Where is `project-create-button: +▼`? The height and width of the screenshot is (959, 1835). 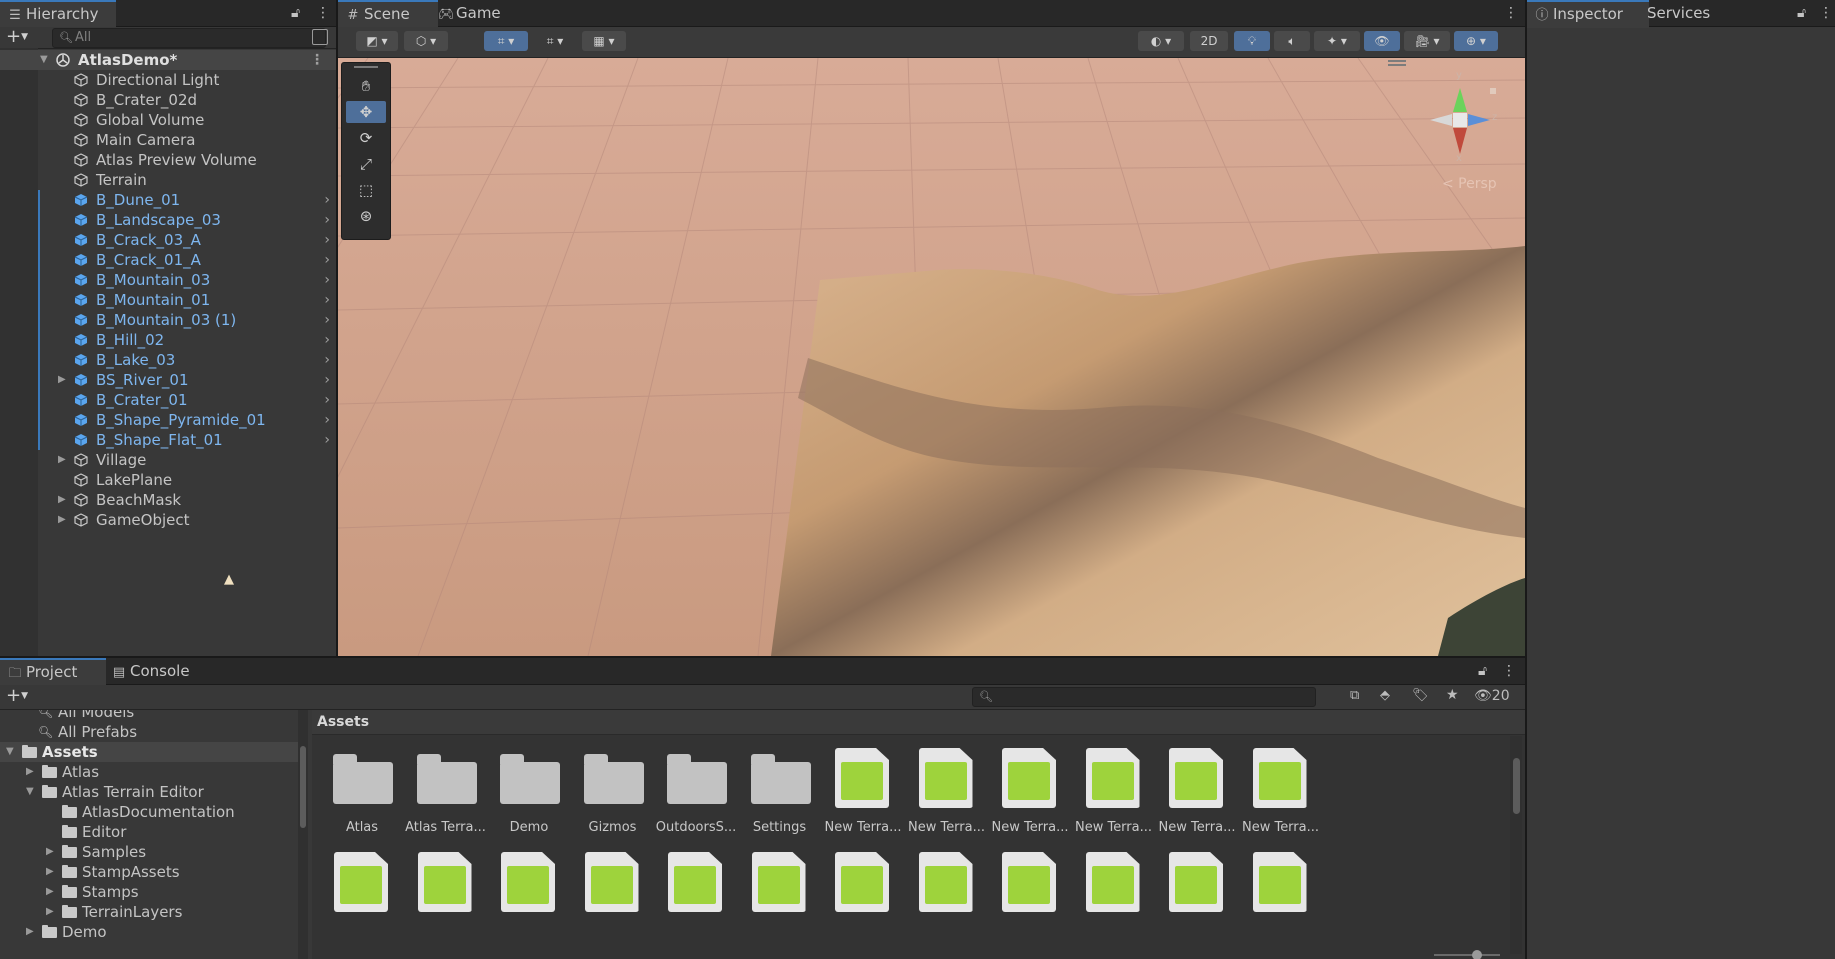
project-create-button: +▼ is located at coordinates (17, 696).